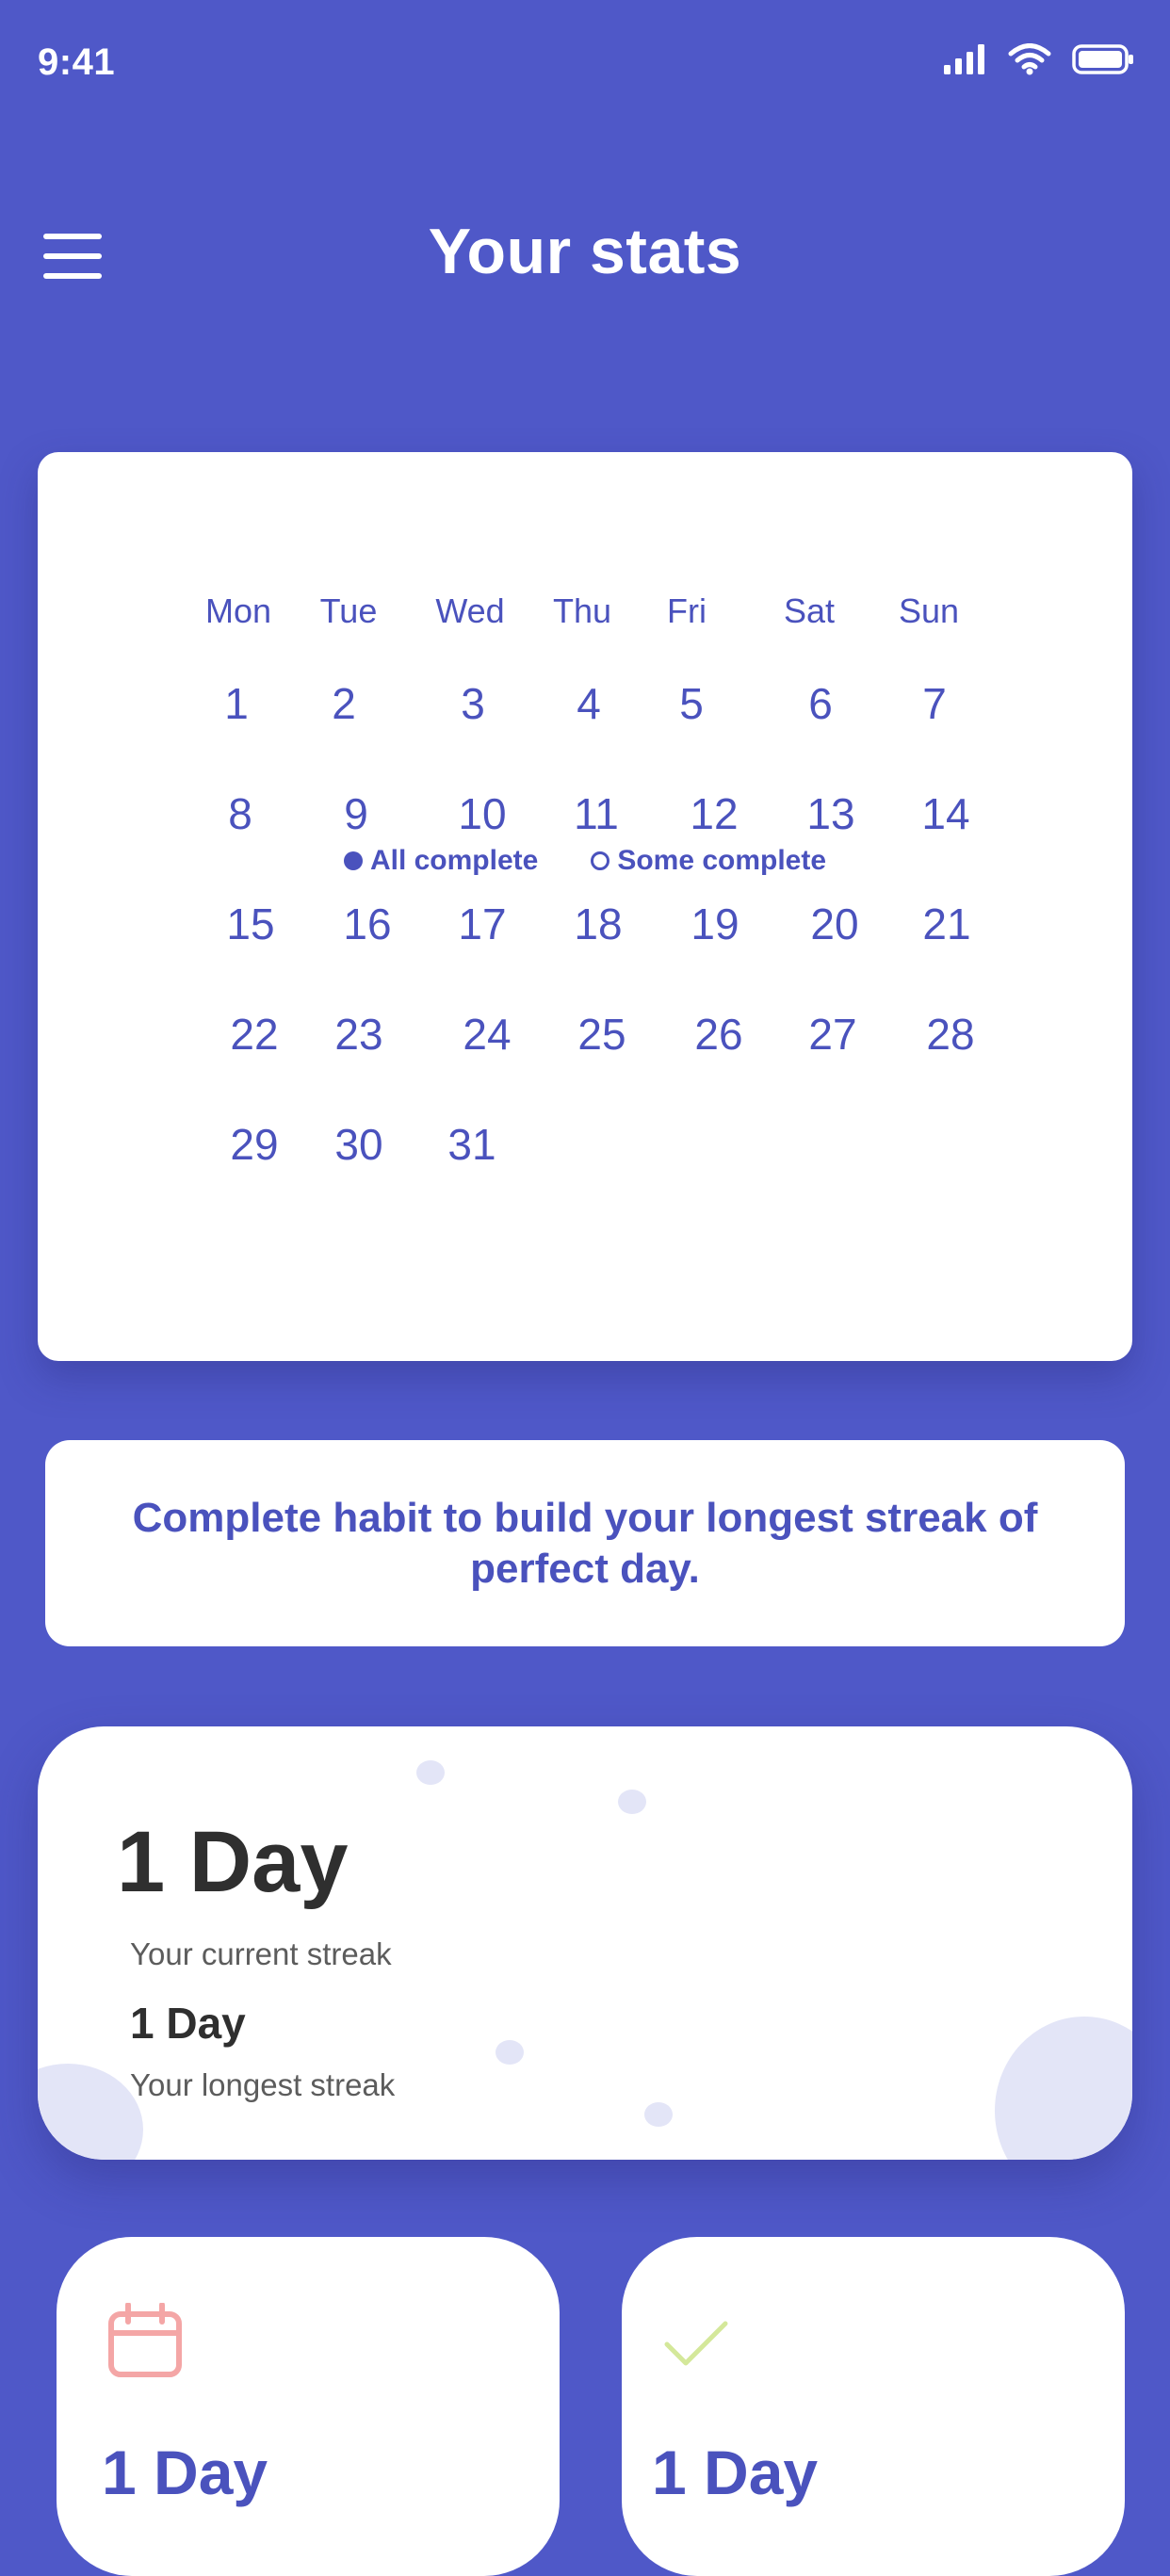  What do you see at coordinates (598, 924) in the screenshot?
I see `calendar-day: 18` at bounding box center [598, 924].